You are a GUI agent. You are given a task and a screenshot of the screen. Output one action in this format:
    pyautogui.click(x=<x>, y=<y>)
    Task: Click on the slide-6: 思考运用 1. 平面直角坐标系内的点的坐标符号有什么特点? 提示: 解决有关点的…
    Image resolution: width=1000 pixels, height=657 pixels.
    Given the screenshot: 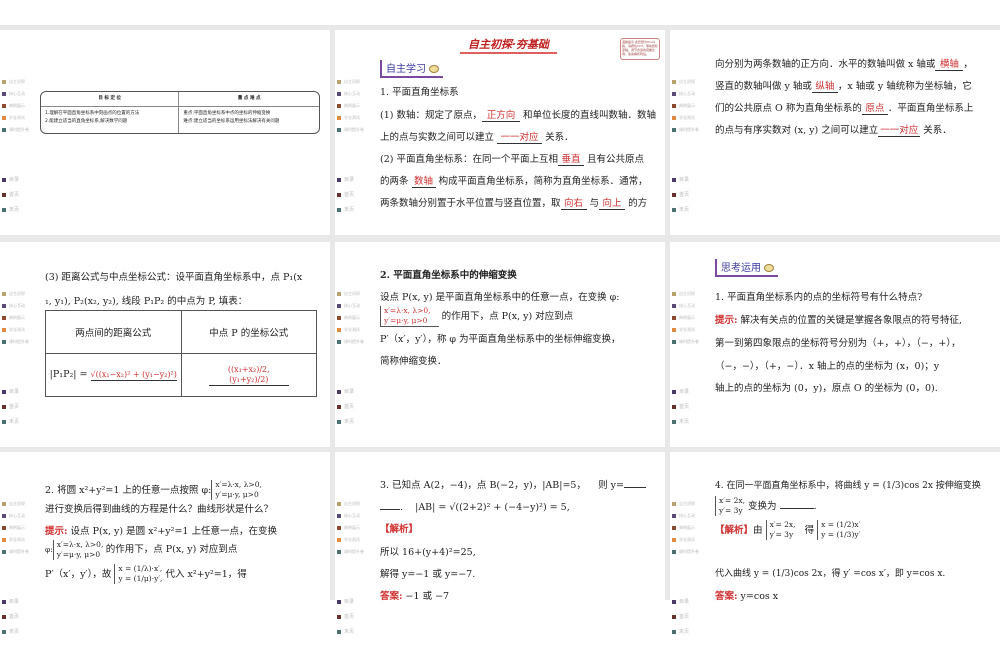 What is the action you would take?
    pyautogui.click(x=835, y=344)
    